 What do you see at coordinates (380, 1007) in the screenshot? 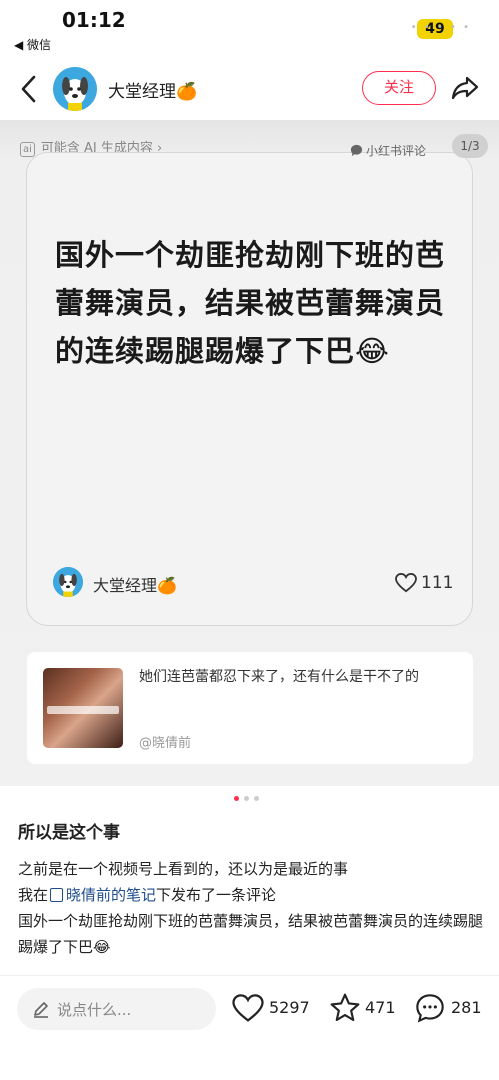
I see `collect-count: 471` at bounding box center [380, 1007].